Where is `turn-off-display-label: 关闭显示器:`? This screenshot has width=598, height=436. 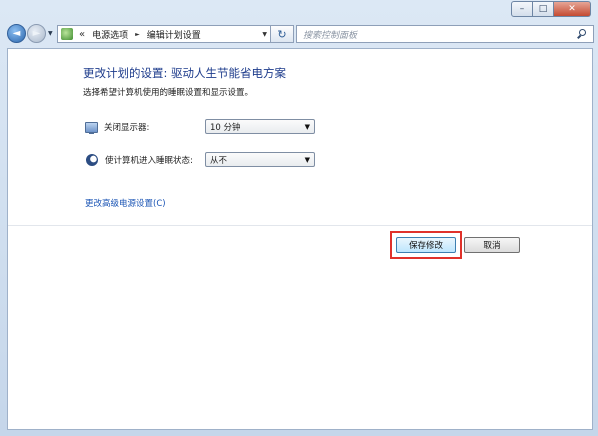 turn-off-display-label: 关闭显示器: is located at coordinates (117, 127).